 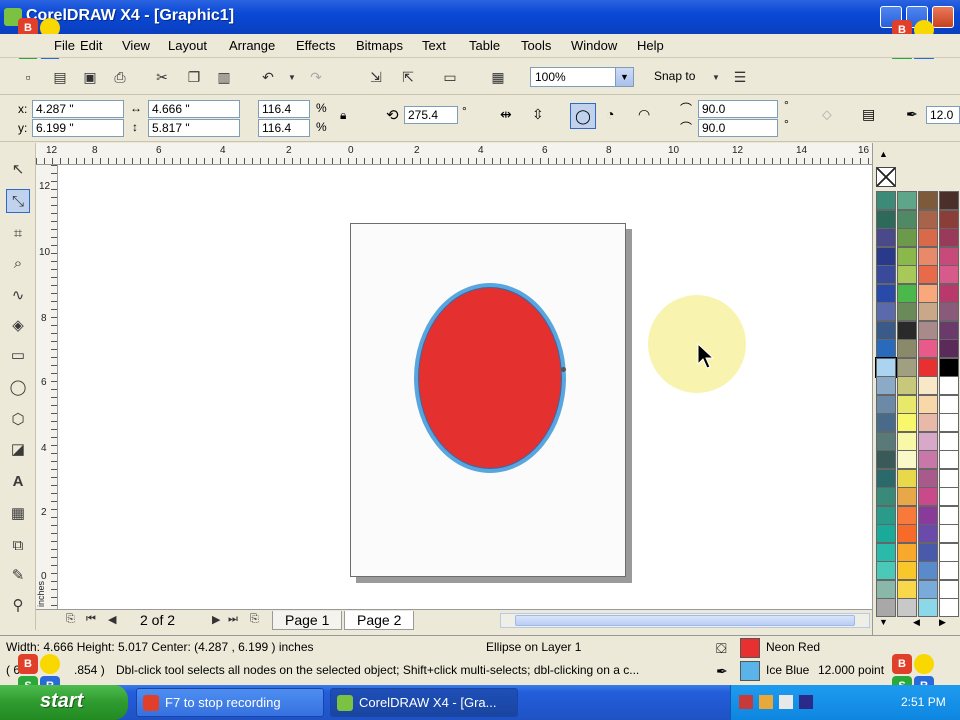 What do you see at coordinates (942, 622) in the screenshot?
I see `palette-scroll-right-icon: ▶` at bounding box center [942, 622].